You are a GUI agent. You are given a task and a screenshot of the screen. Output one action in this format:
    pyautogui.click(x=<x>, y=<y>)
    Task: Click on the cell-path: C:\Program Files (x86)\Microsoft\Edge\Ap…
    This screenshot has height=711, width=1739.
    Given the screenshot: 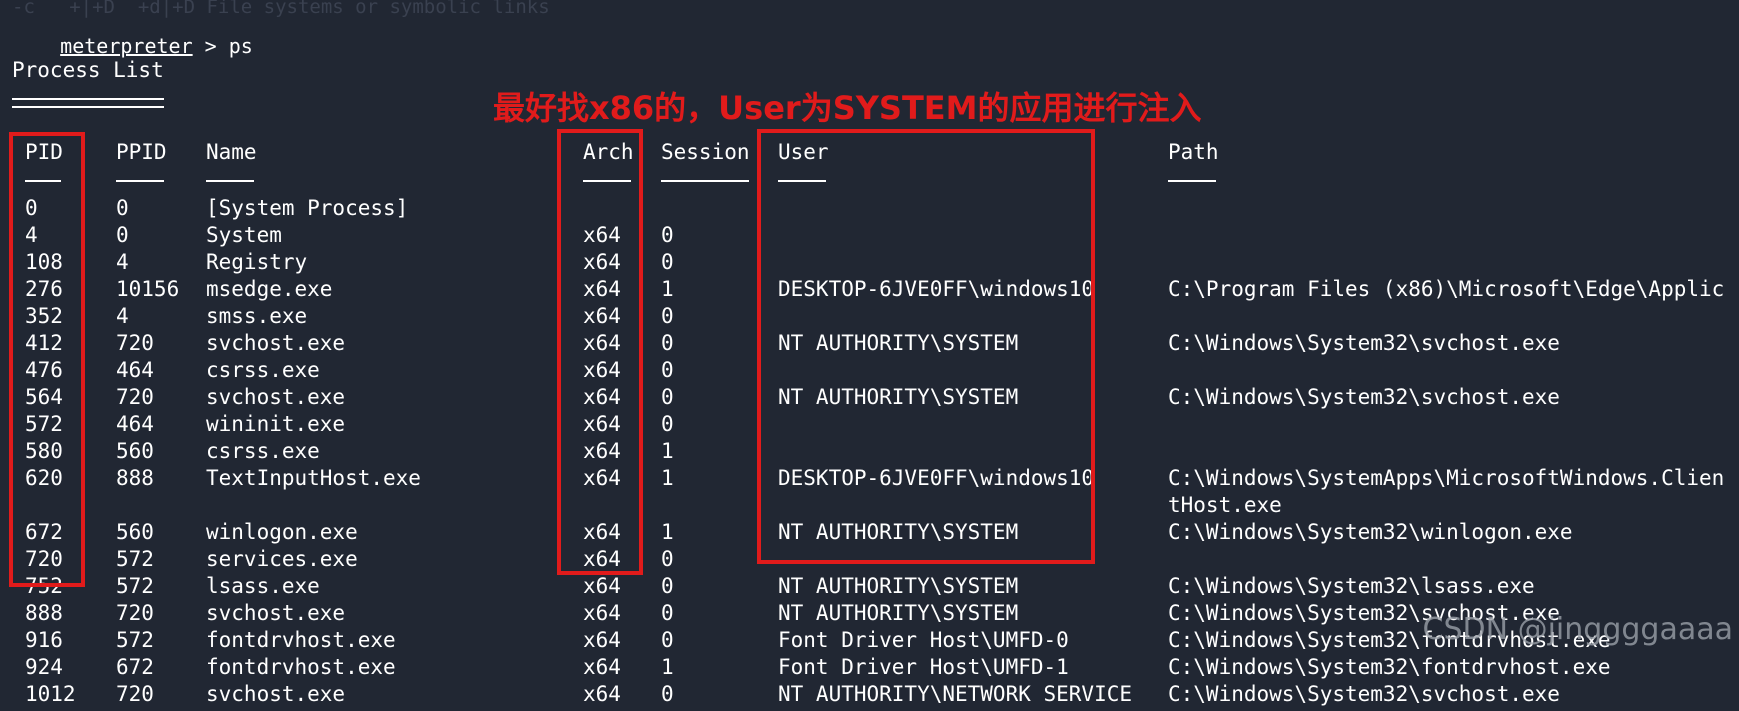 What is the action you would take?
    pyautogui.click(x=1446, y=289)
    